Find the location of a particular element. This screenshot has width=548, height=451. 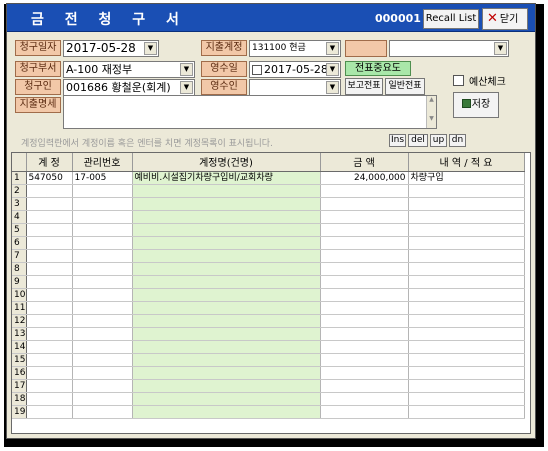

column-header-account-name: 계정명(건명) is located at coordinates (226, 162).